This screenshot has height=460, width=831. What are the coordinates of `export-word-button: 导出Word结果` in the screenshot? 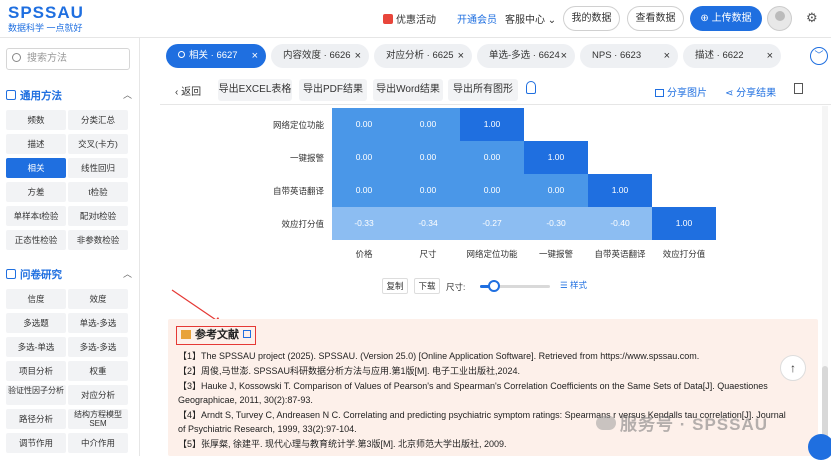 It's located at (408, 90).